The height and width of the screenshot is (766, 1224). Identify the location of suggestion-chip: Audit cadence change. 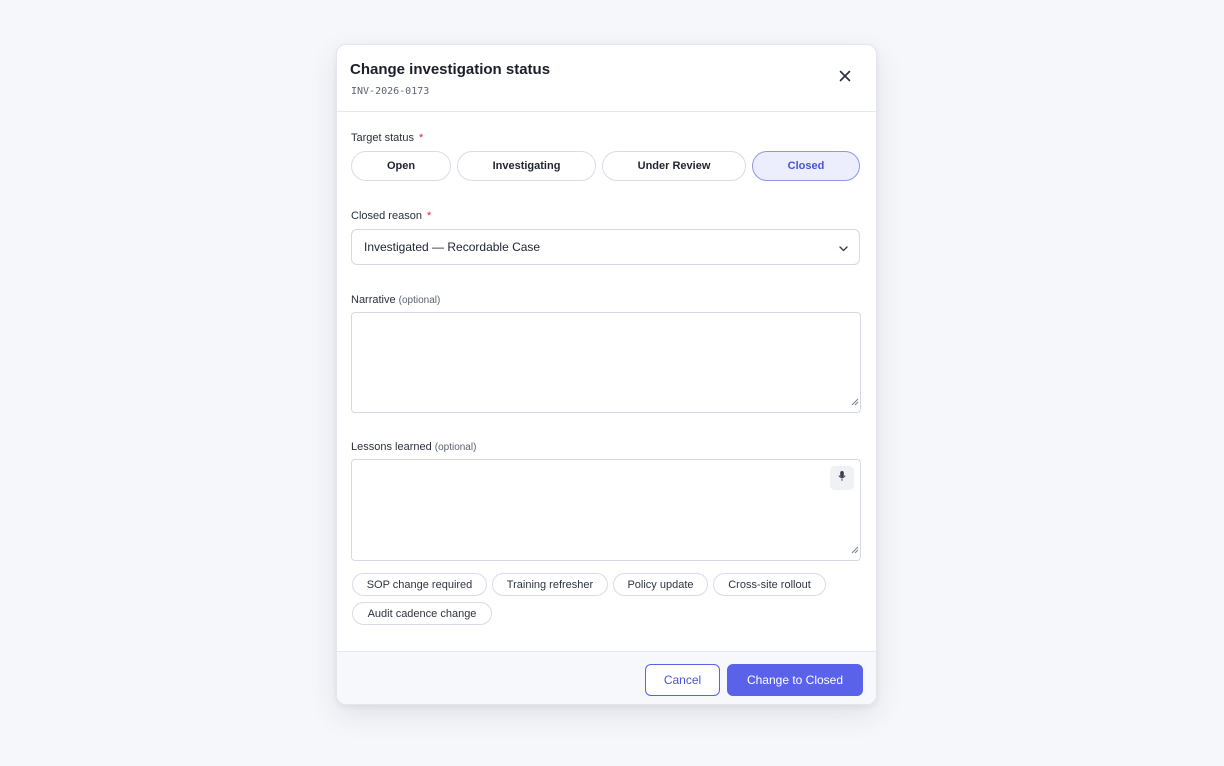
(422, 613).